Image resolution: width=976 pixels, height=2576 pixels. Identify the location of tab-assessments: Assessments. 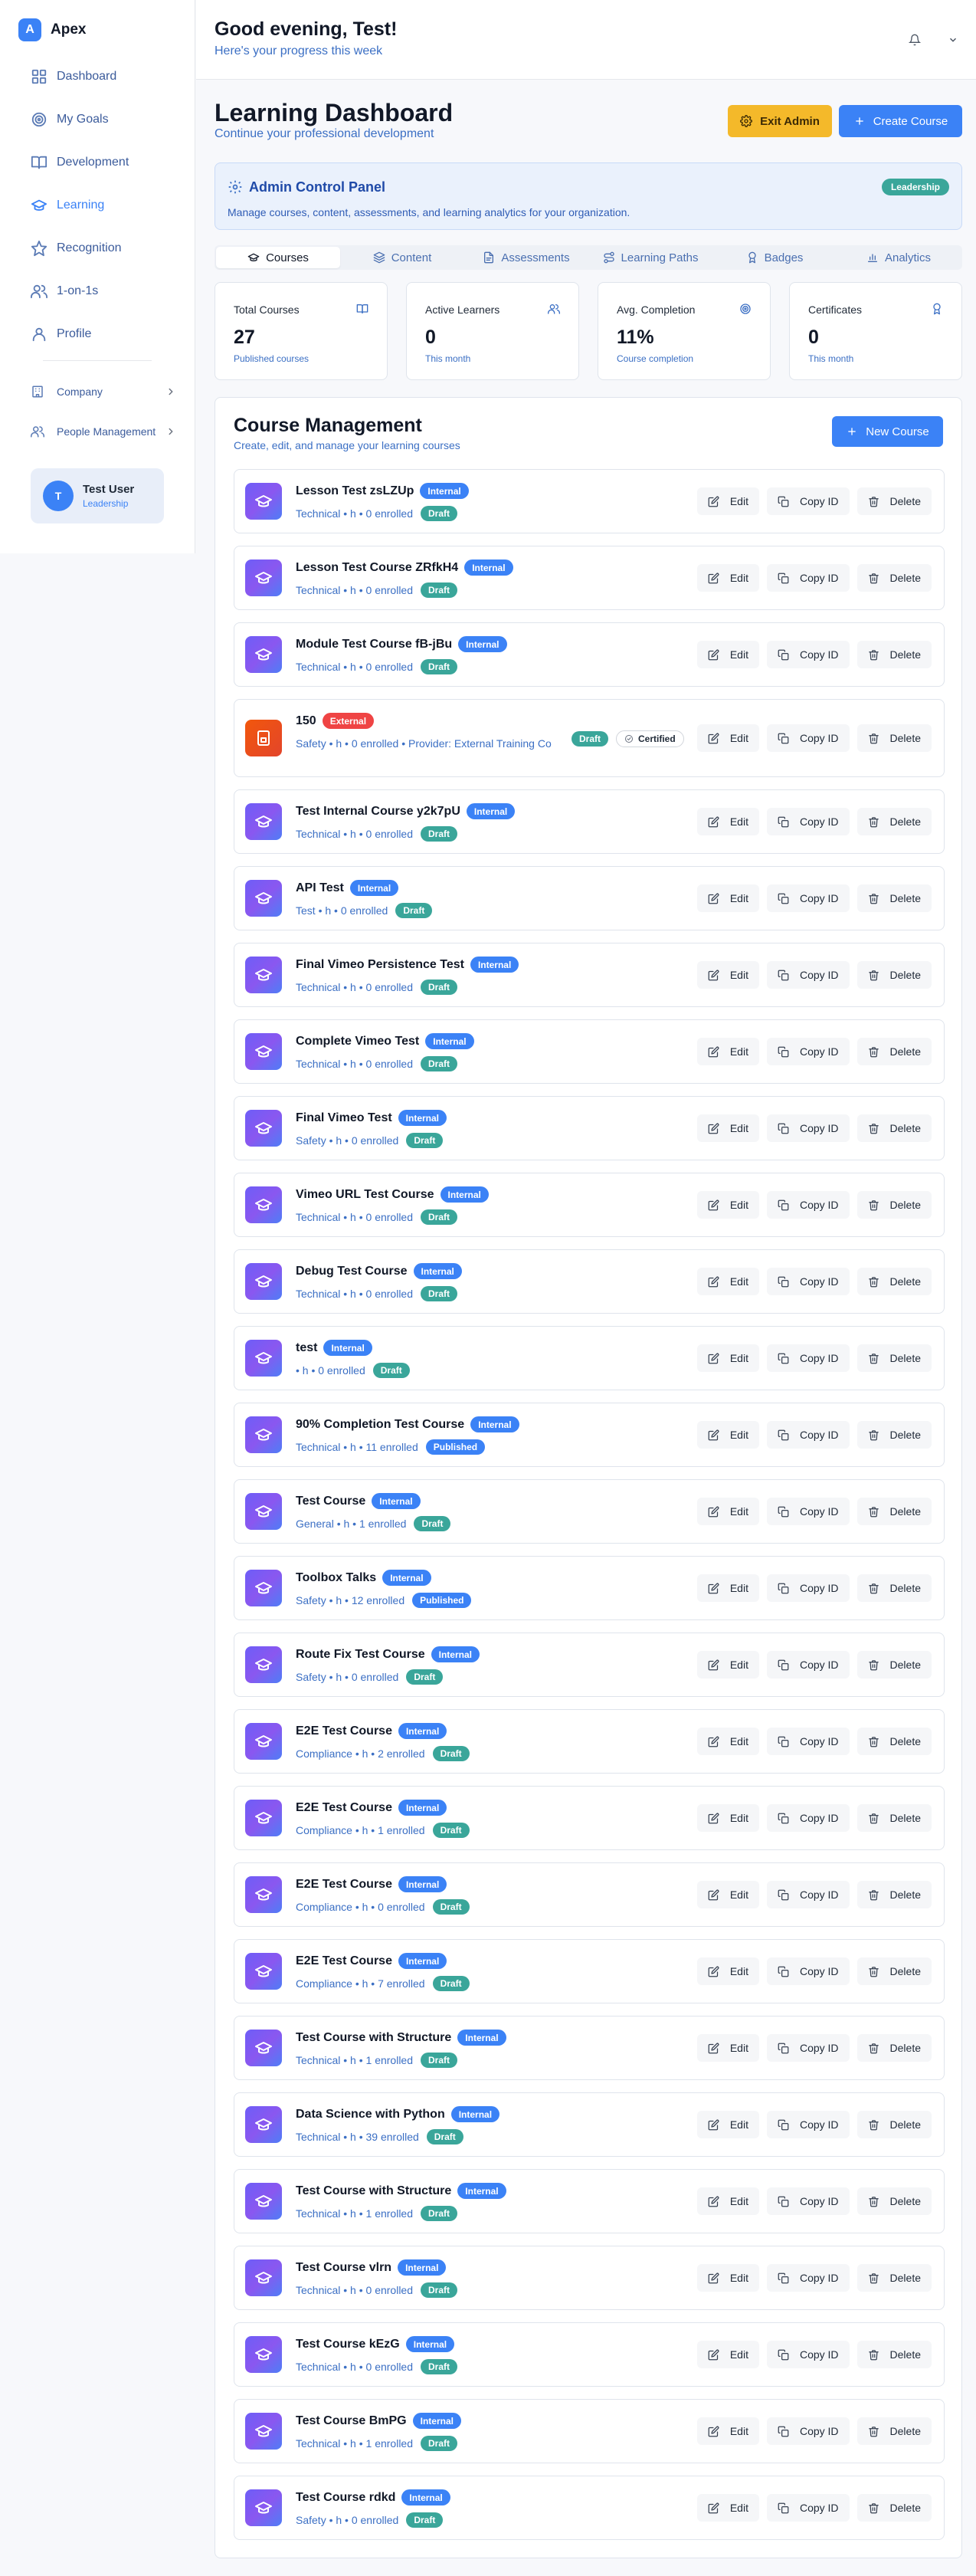
(526, 257).